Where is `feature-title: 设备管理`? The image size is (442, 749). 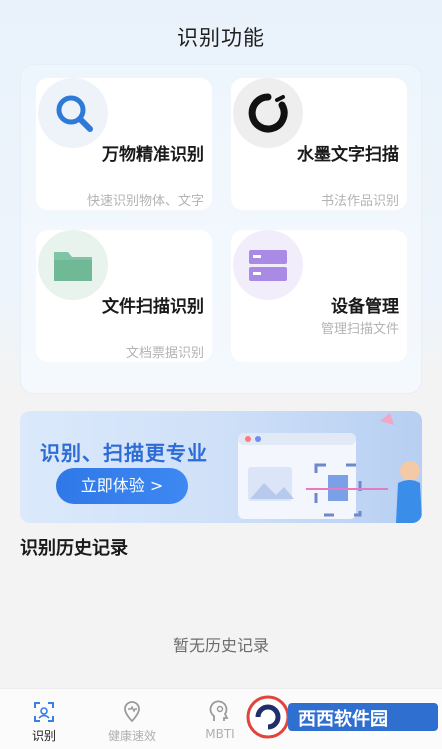
feature-title: 设备管理 is located at coordinates (365, 307).